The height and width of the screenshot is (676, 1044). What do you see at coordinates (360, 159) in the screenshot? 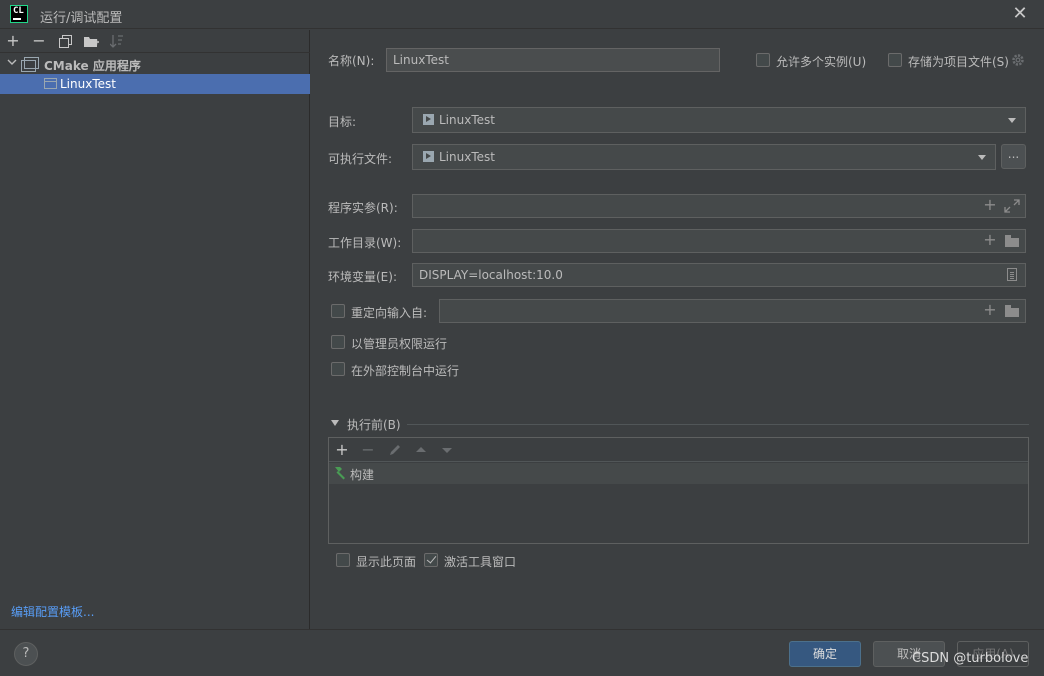
I see `executable-label: 可执行文件:` at bounding box center [360, 159].